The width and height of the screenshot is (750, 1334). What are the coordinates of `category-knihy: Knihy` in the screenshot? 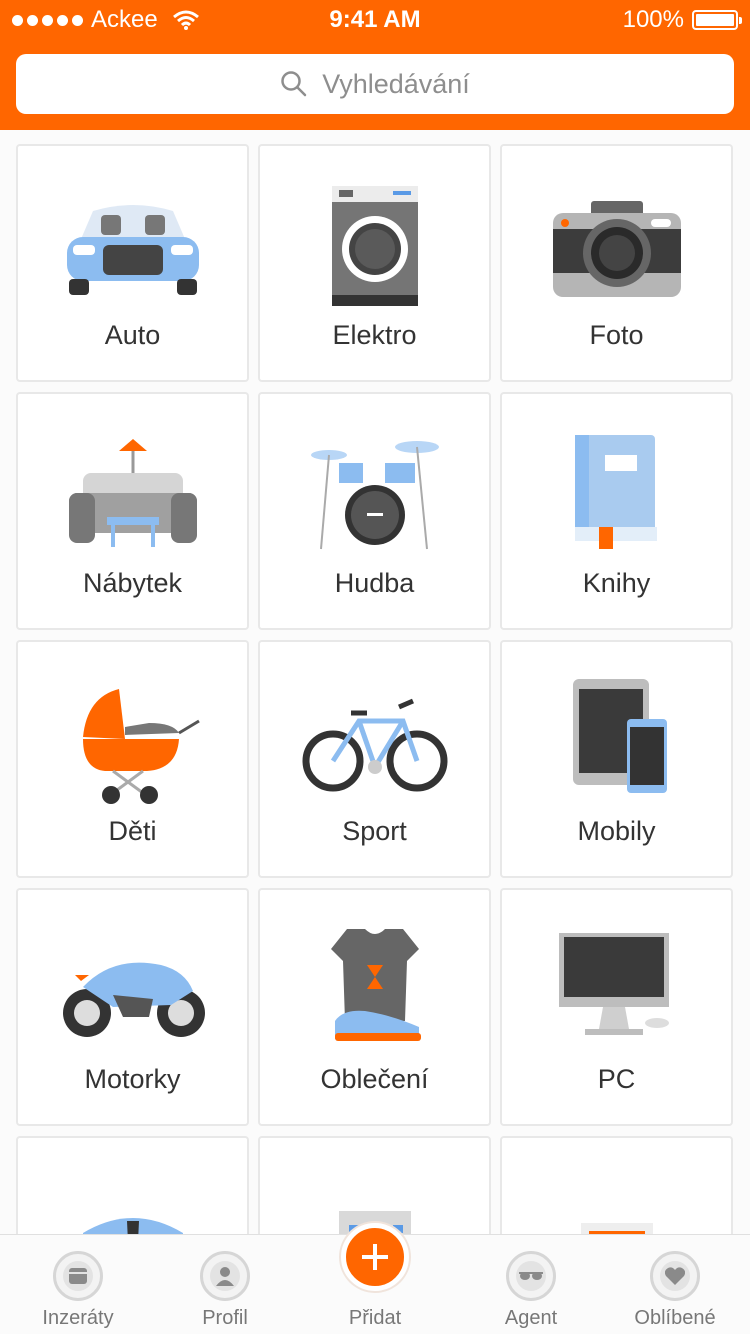 It's located at (616, 511).